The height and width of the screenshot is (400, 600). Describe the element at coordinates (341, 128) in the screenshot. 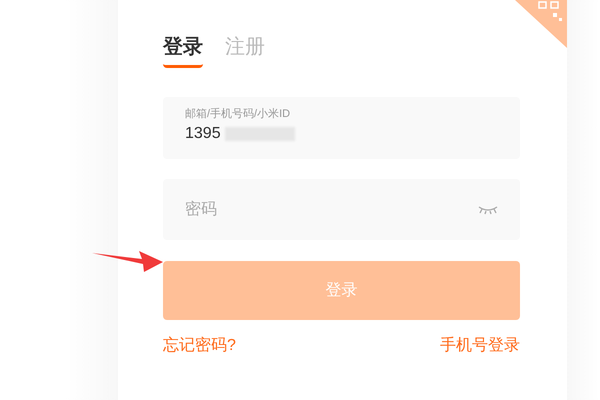

I see `account-field: 邮箱/手机号码/小米ID 1395` at that location.